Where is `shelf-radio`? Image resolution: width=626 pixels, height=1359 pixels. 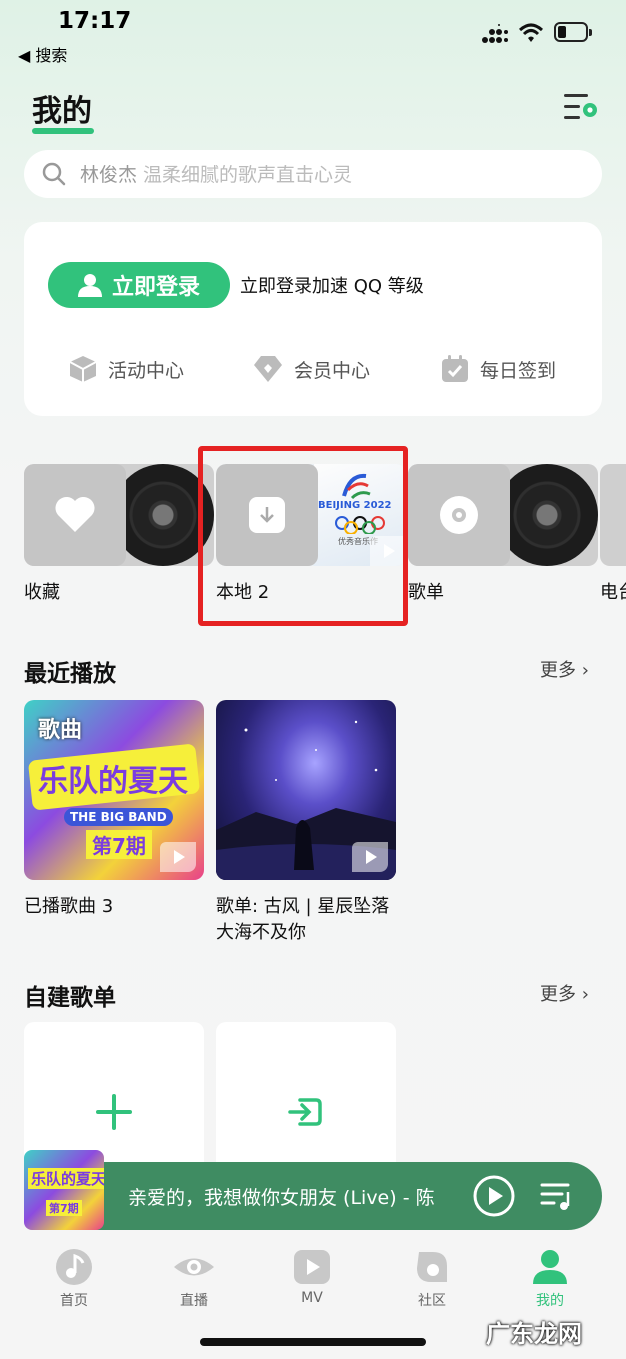
shelf-radio is located at coordinates (613, 515).